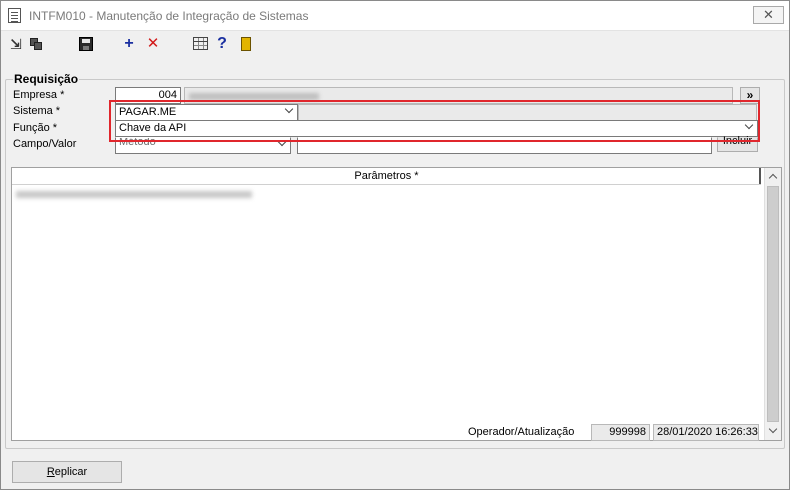  Describe the element at coordinates (395, 44) in the screenshot. I see `toolbar: ⇲ + ✕ ?` at that location.